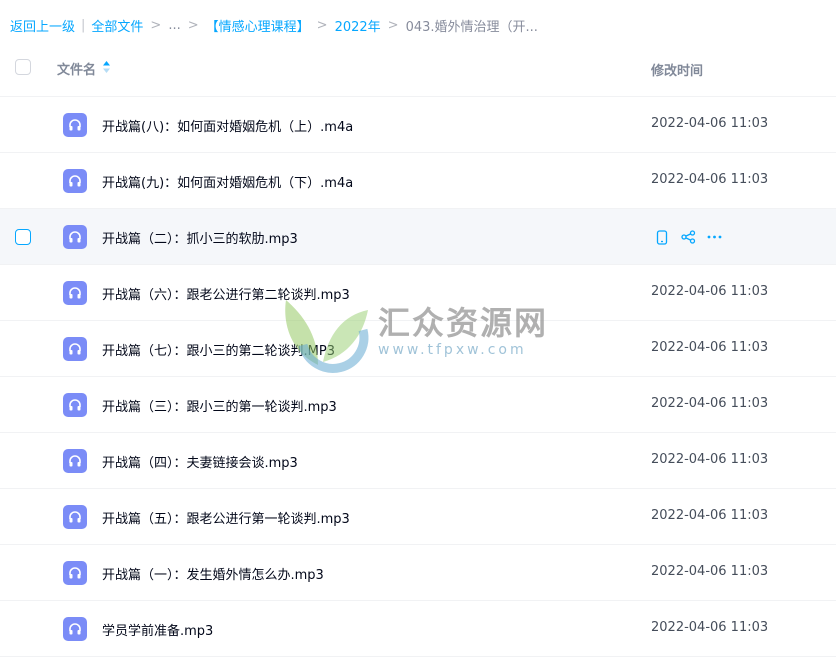 Image resolution: width=836 pixels, height=666 pixels. Describe the element at coordinates (418, 461) in the screenshot. I see `file-row: 开战篇（四）：夫妻链接会谈.mp3 2022-04-06 11:03` at that location.